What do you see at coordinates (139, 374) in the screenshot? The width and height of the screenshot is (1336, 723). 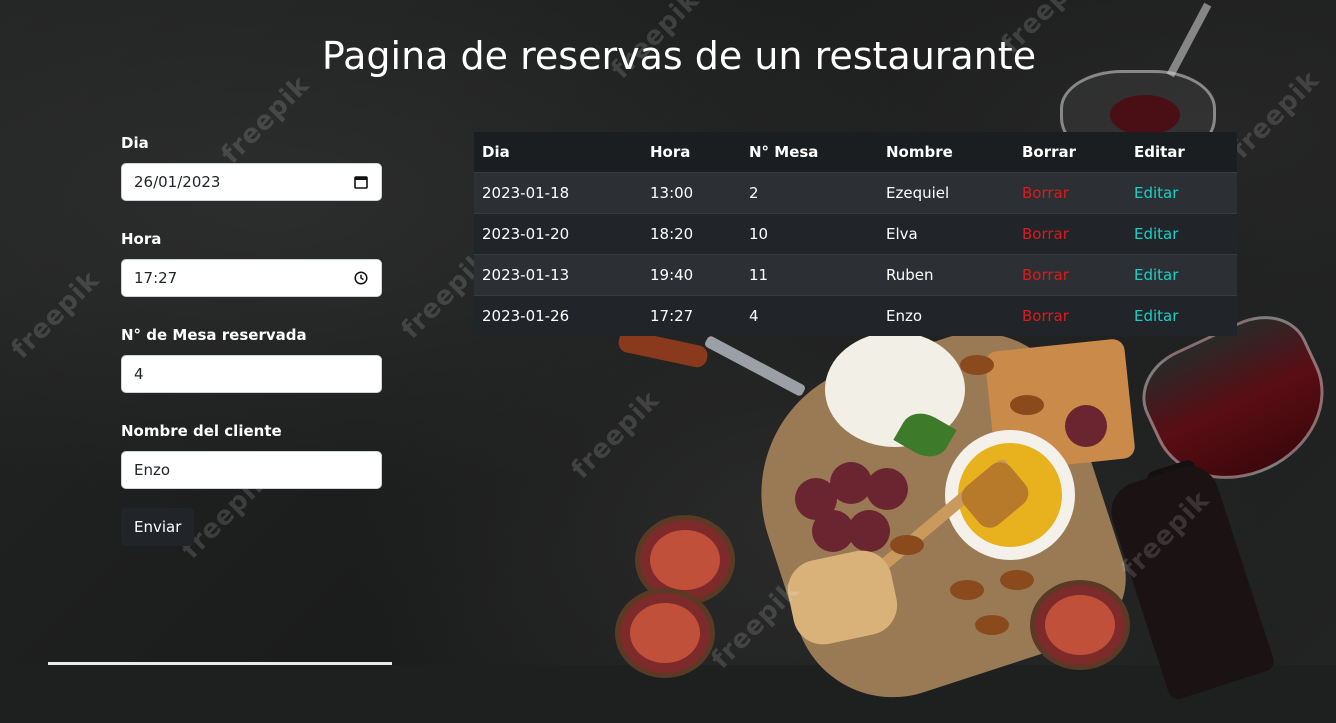 I see `mesa-value: 4` at bounding box center [139, 374].